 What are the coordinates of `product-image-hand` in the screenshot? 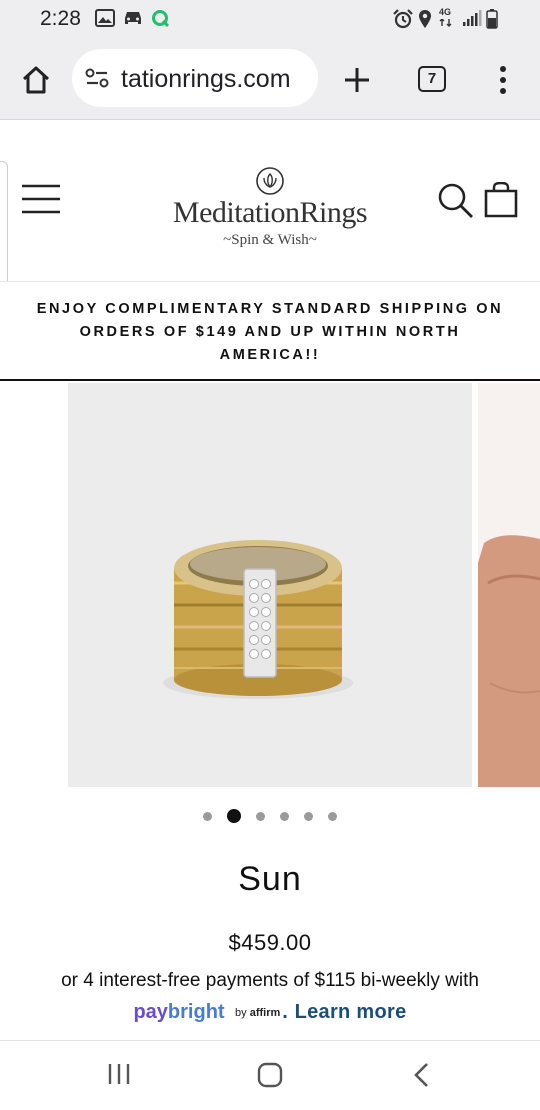 It's located at (509, 585).